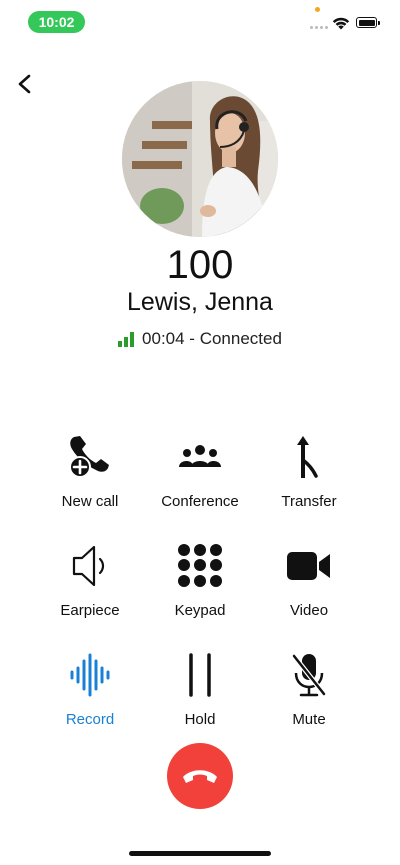 The height and width of the screenshot is (865, 400). What do you see at coordinates (200, 853) in the screenshot?
I see `home-indicator` at bounding box center [200, 853].